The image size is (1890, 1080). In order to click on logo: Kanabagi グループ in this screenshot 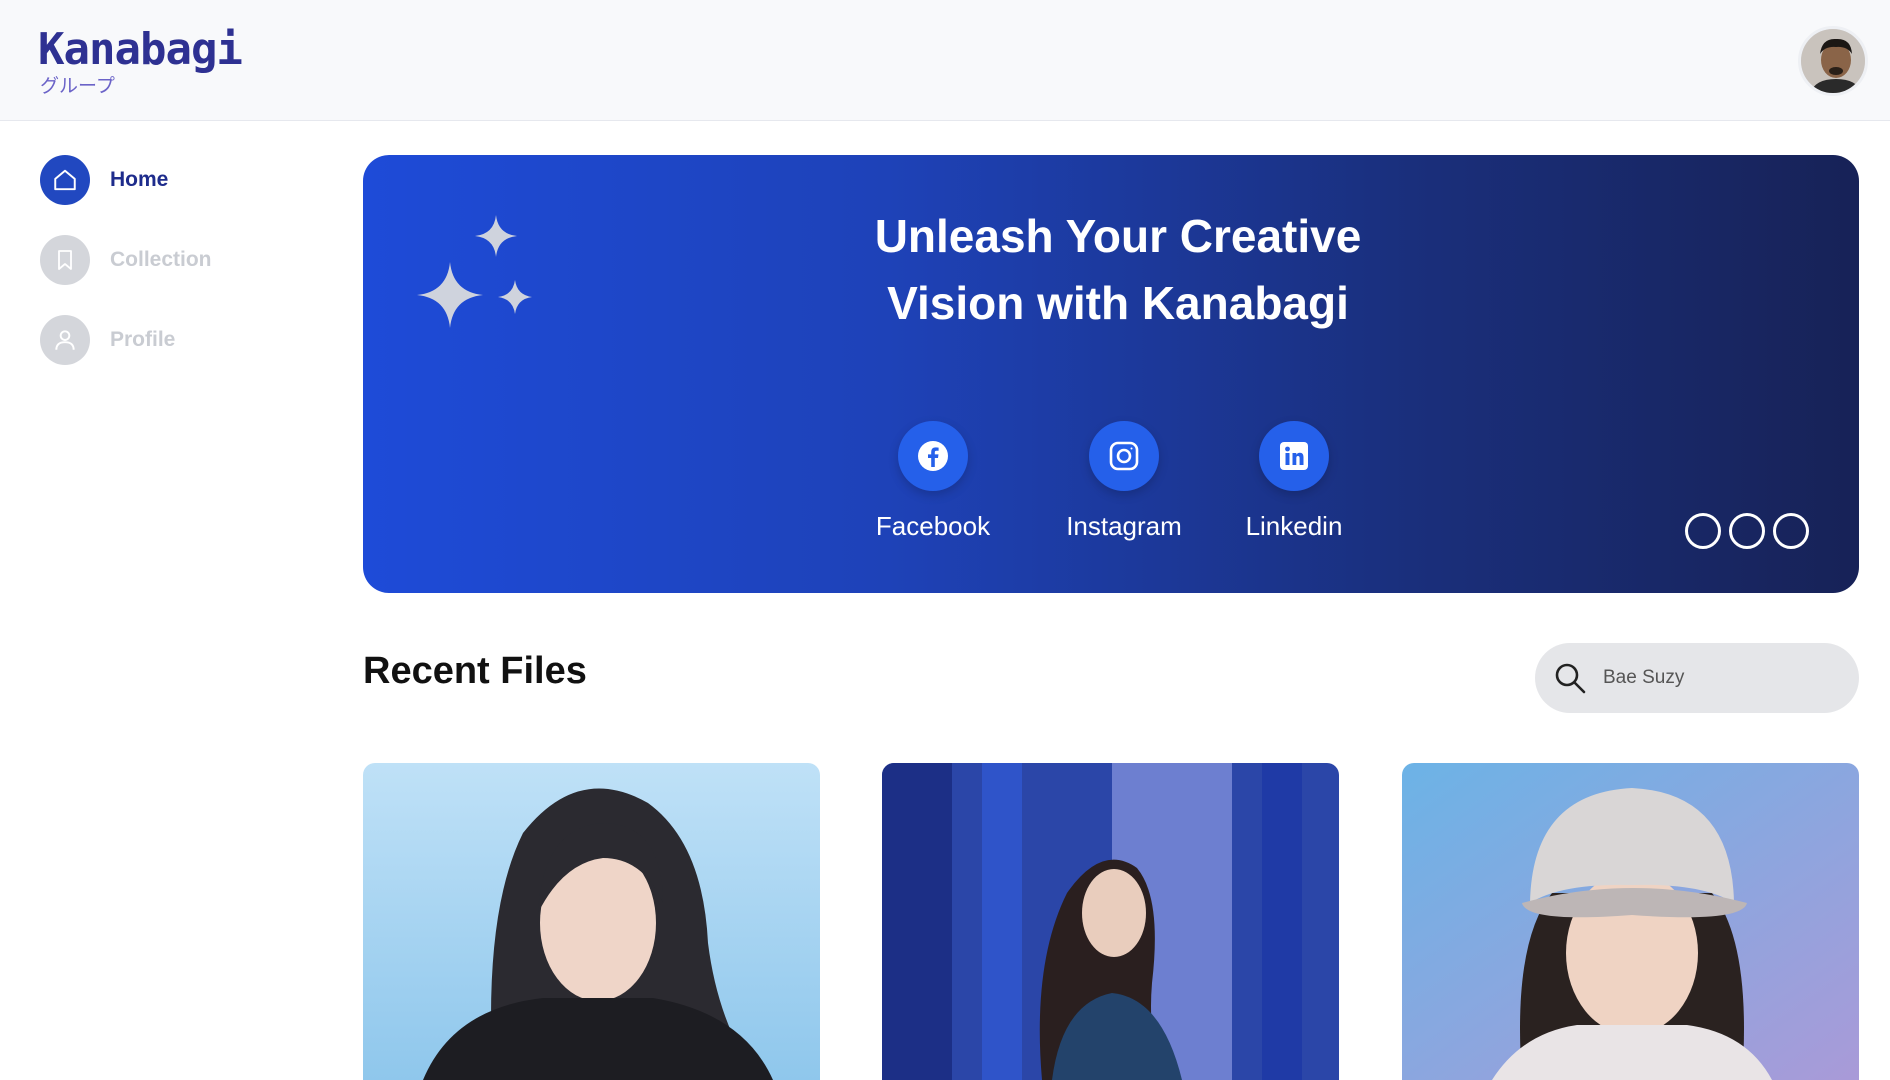, I will do `click(140, 60)`.